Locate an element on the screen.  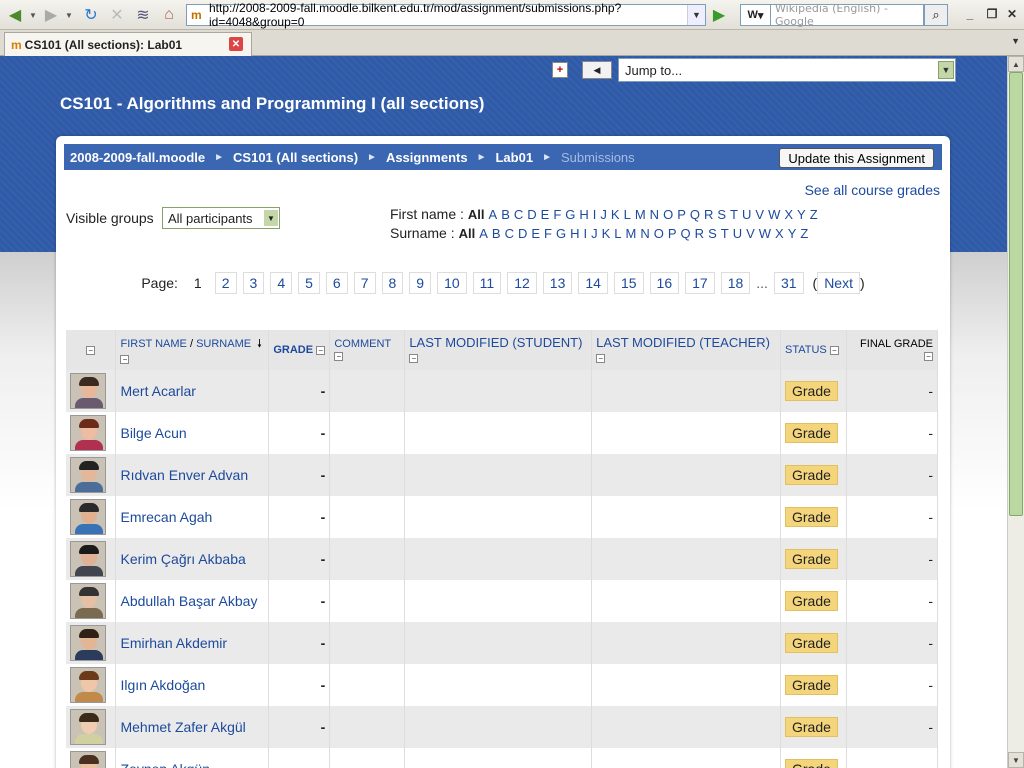
firstname-letter-link: E is located at coordinates (545, 214).